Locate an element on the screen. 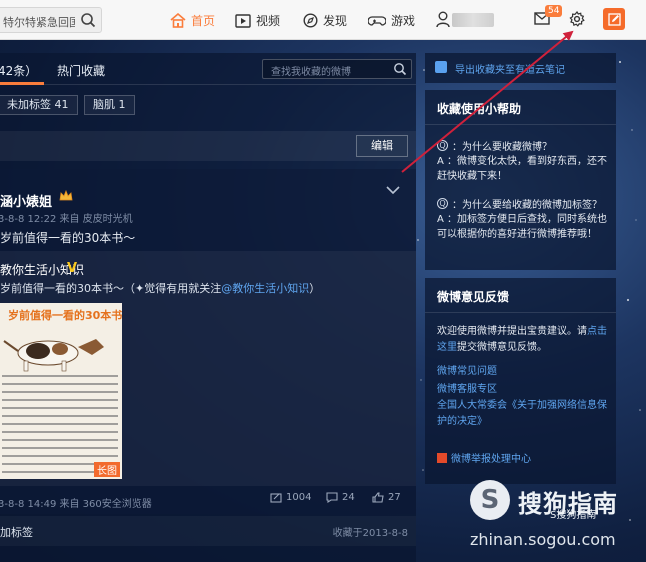  npc-decision-link: 全国人大常委会《关于加强网络信息保护的决定》 is located at coordinates (524, 414).